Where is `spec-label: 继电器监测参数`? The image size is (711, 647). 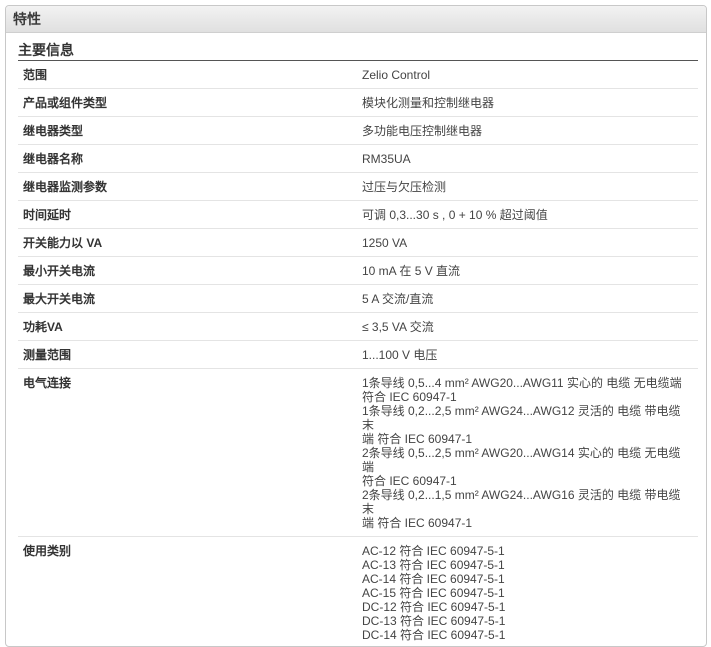 spec-label: 继电器监测参数 is located at coordinates (65, 187).